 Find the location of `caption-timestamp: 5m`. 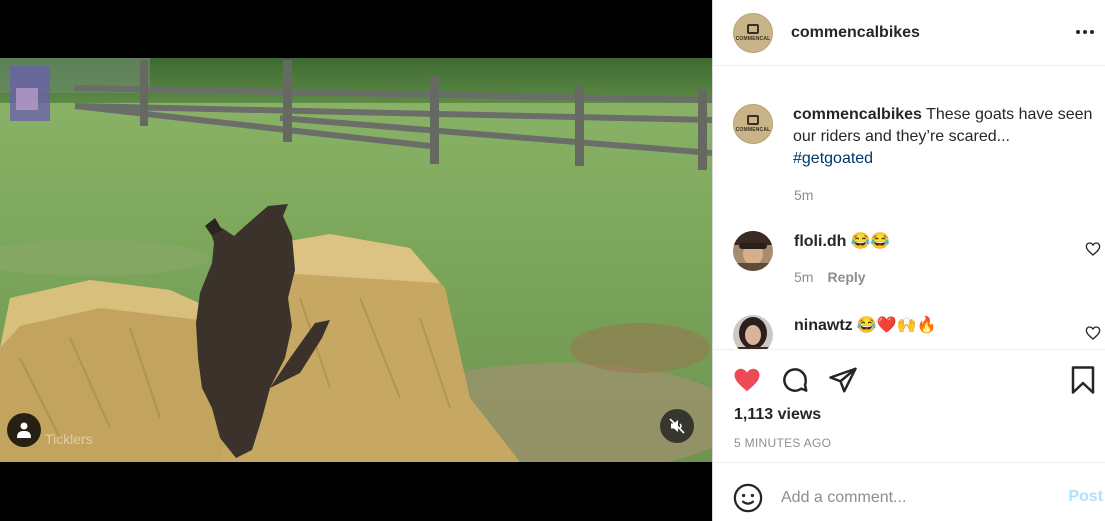

caption-timestamp: 5m is located at coordinates (803, 195).